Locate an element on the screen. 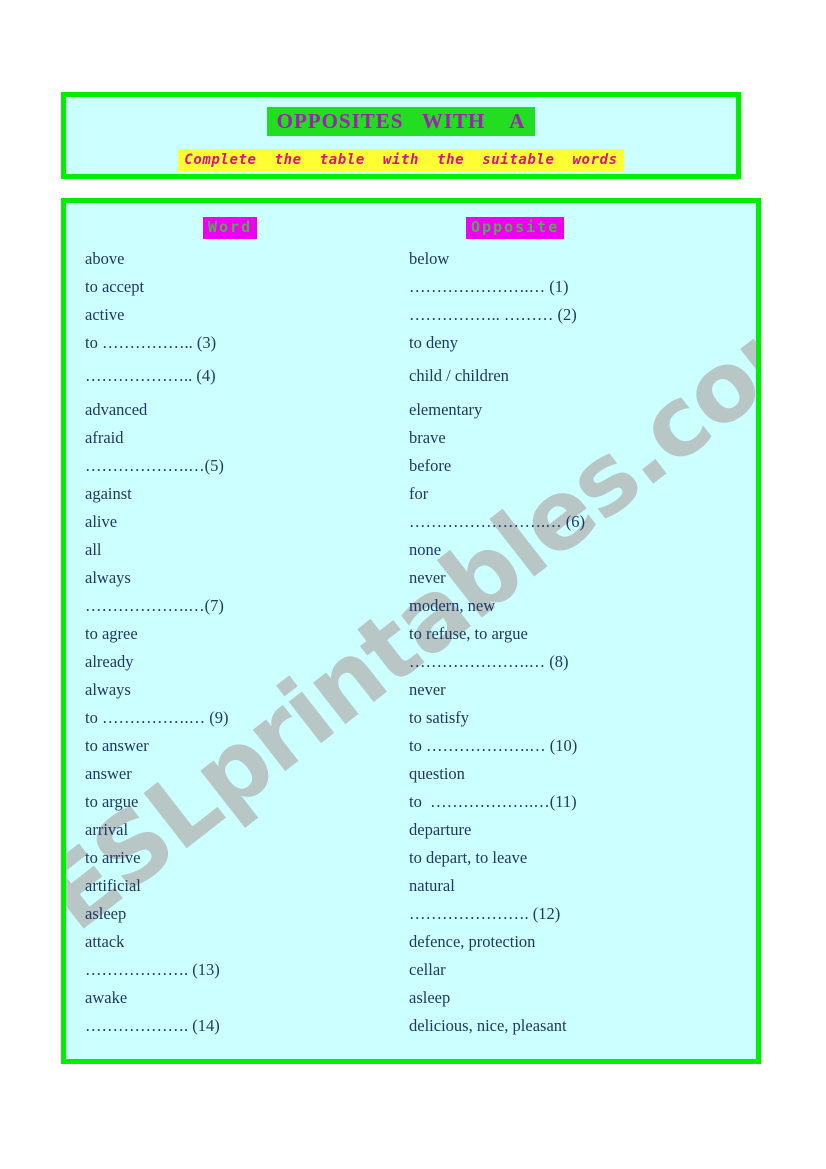 Image resolution: width=826 pixels, height=1169 pixels. opposite-cell: natural is located at coordinates (432, 885).